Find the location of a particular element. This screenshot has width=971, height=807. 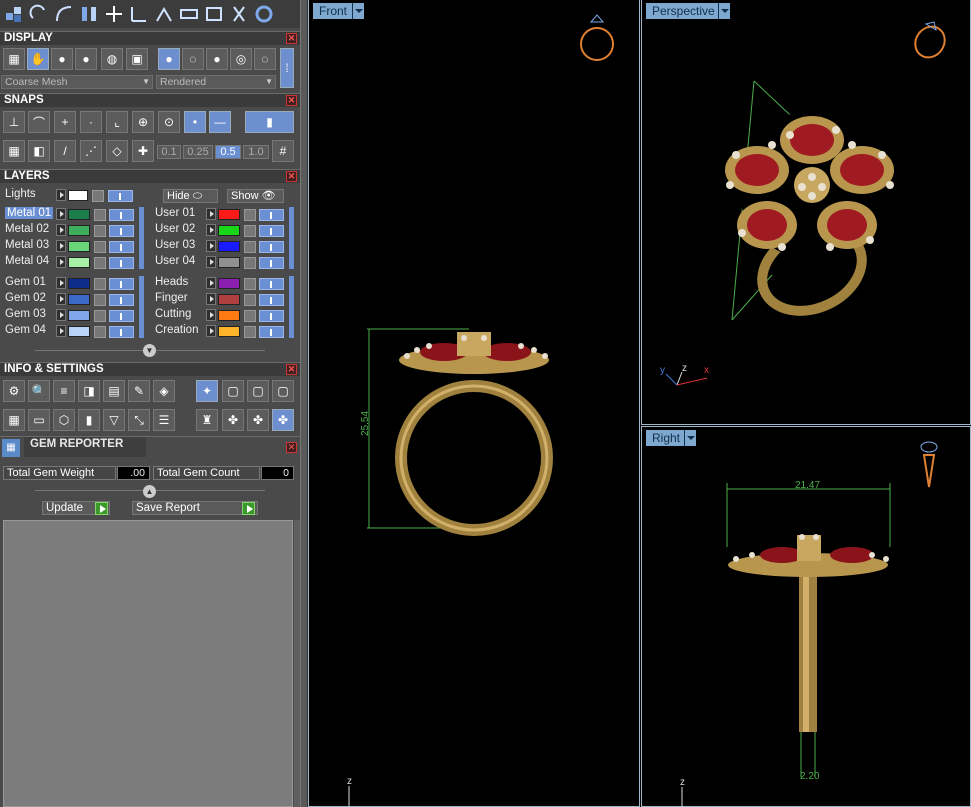

window-icon: ▦ is located at coordinates (14, 420).